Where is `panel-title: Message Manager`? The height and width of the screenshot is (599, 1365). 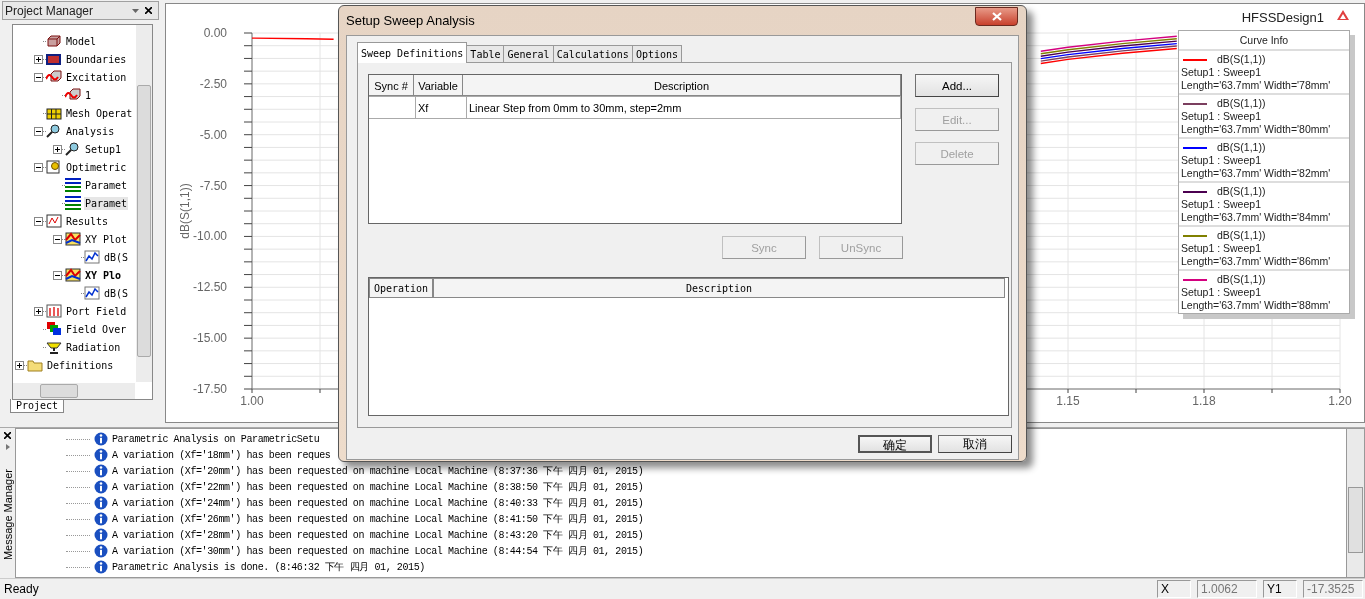 panel-title: Message Manager is located at coordinates (7, 515).